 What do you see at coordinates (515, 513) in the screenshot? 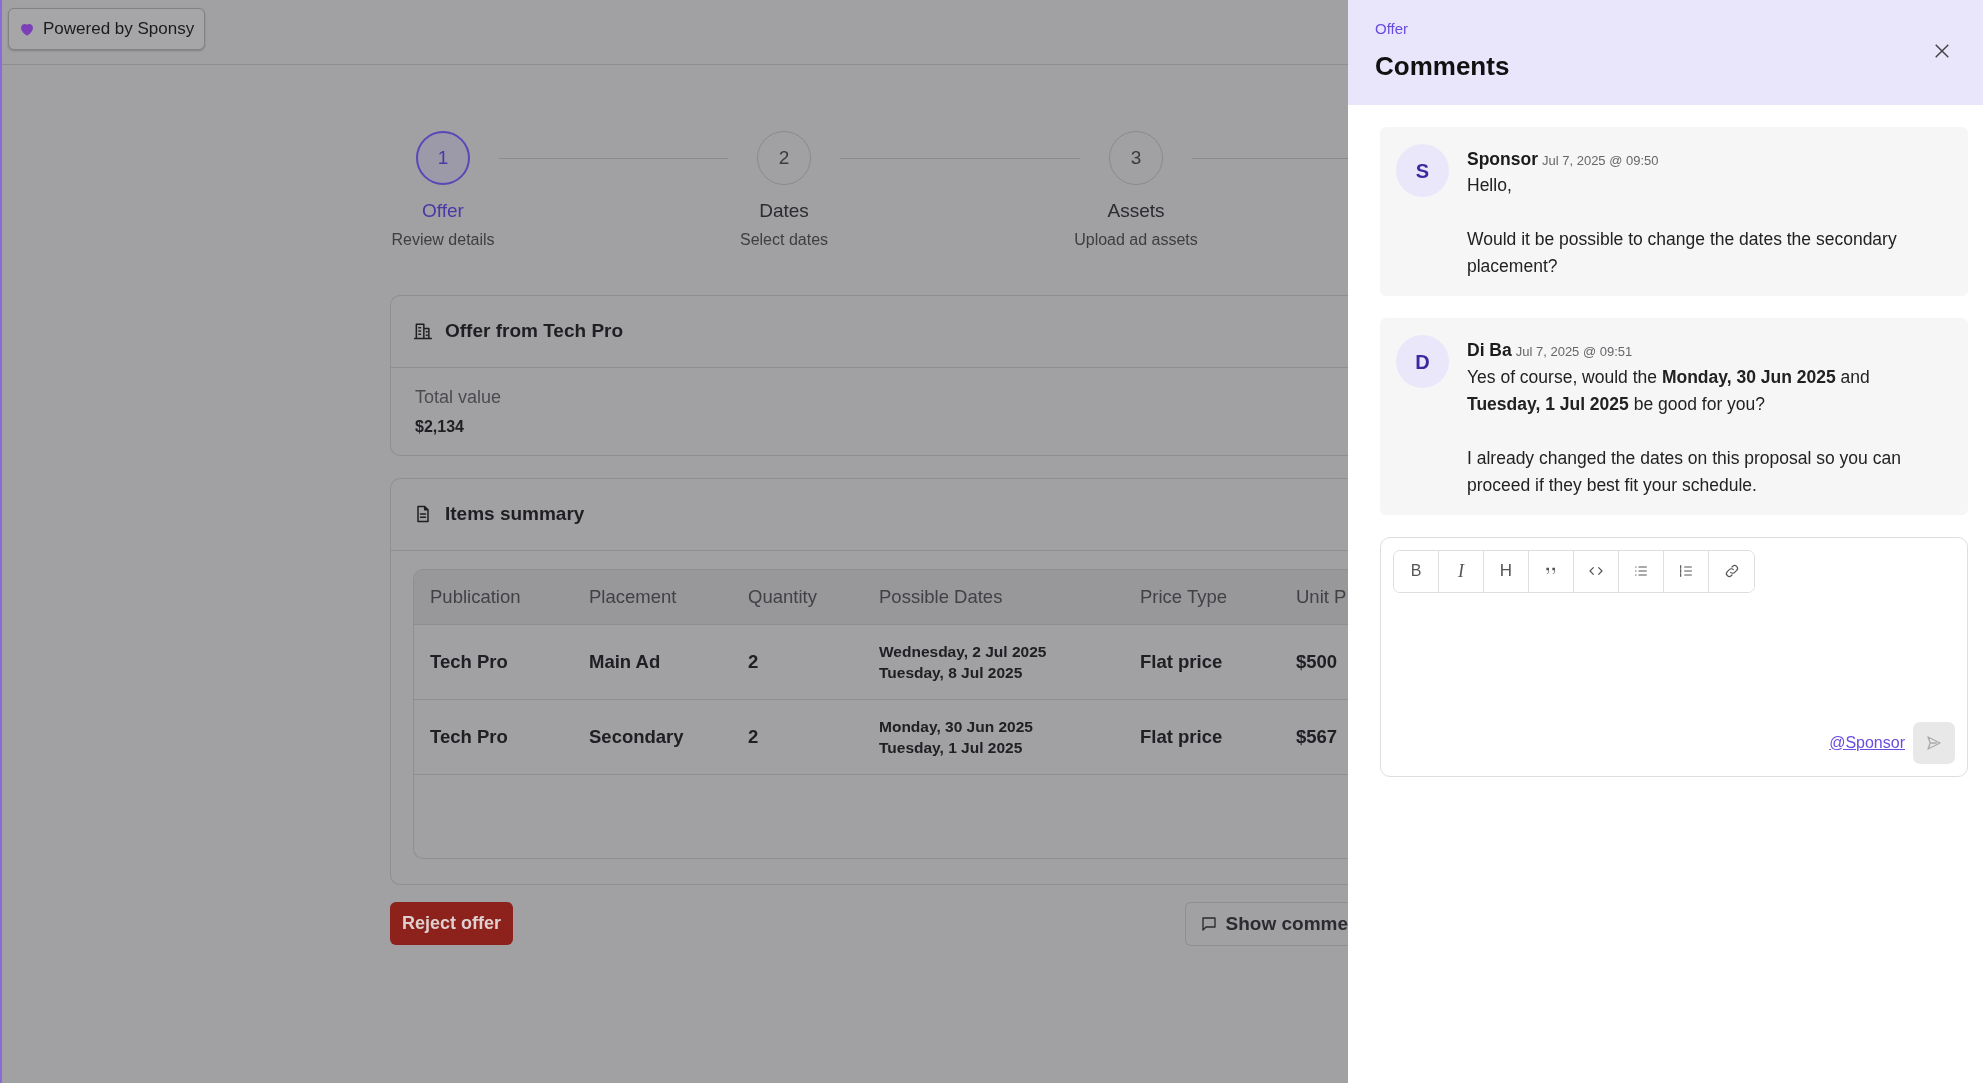
I see `card-title: Items summary` at bounding box center [515, 513].